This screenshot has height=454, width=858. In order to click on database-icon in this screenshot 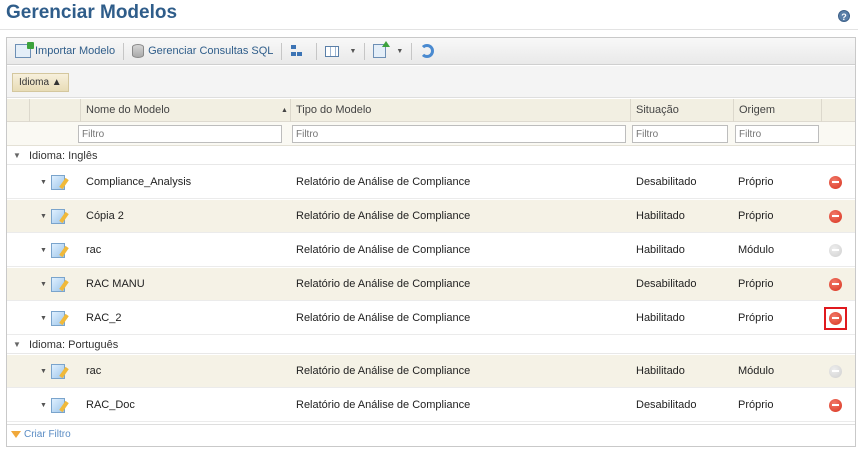, I will do `click(138, 51)`.